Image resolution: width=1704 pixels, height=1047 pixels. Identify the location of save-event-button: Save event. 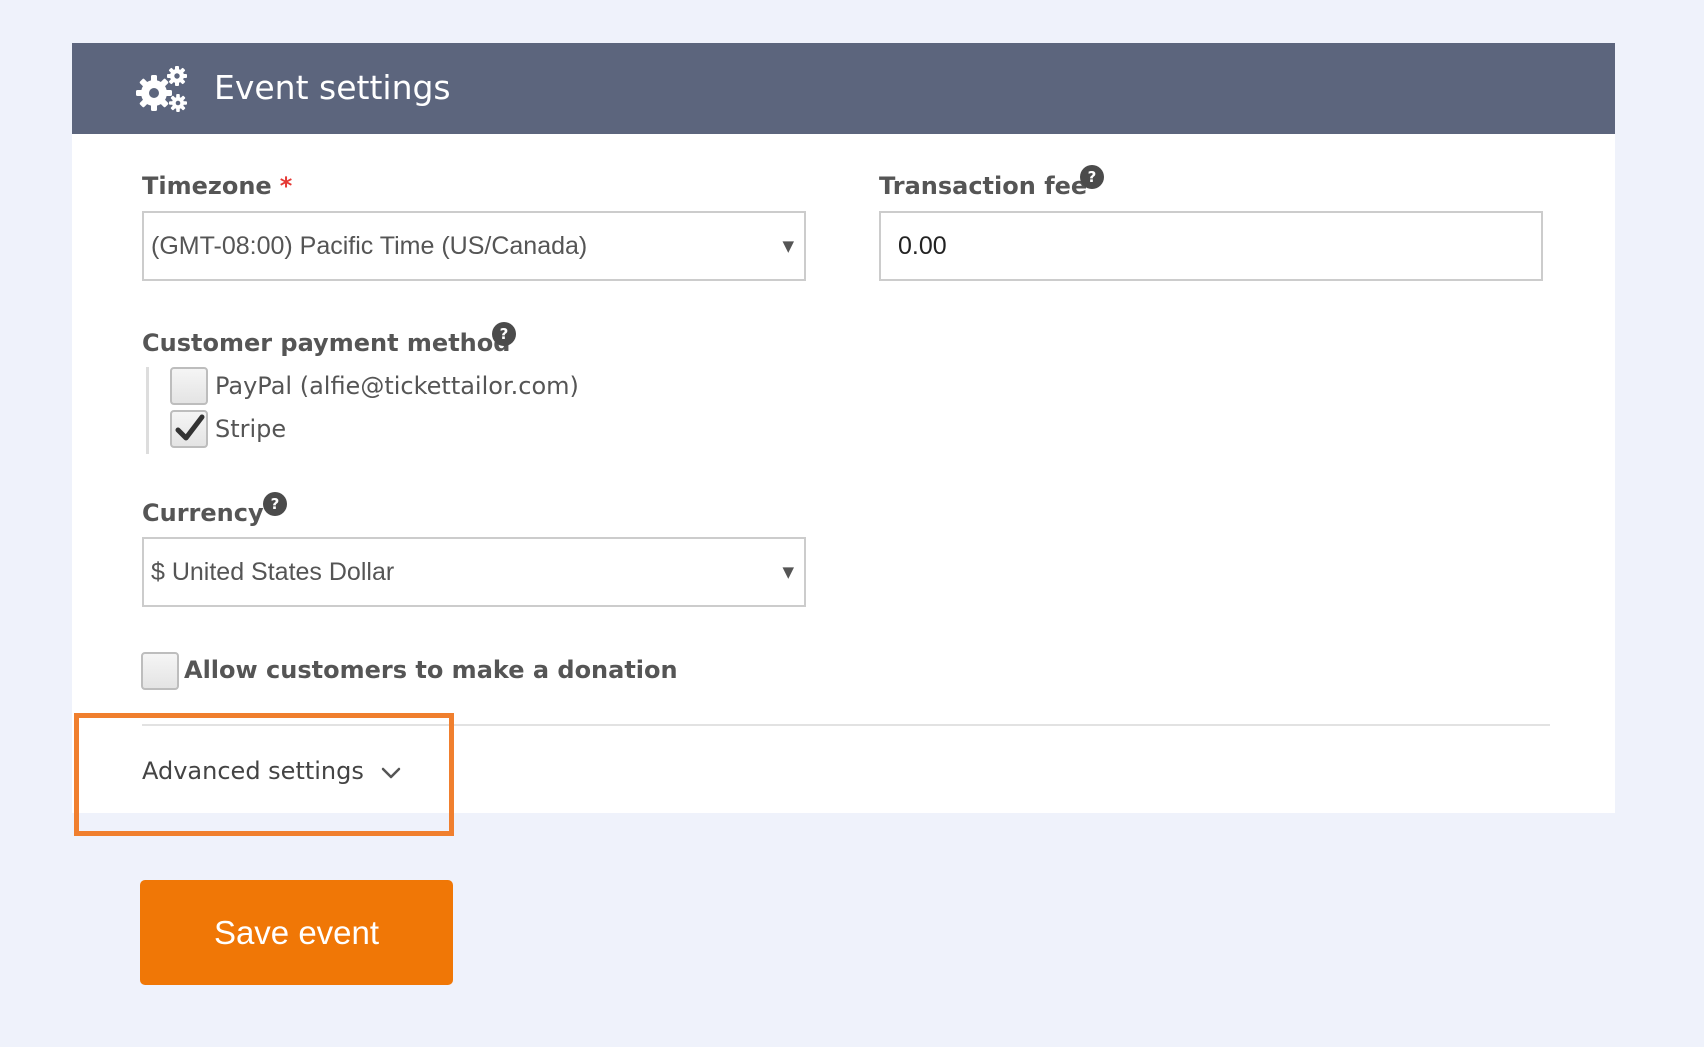
(296, 932).